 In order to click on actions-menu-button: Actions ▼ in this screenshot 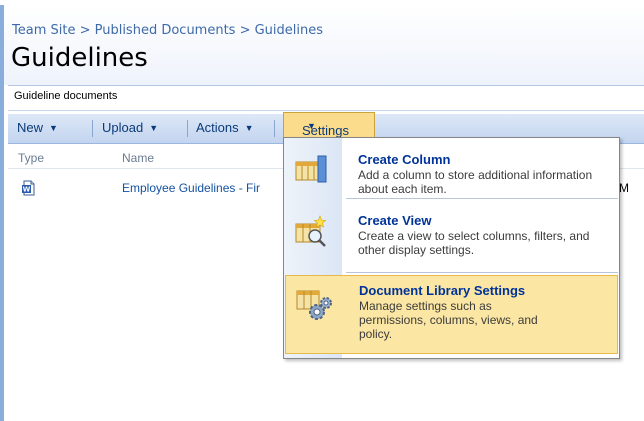, I will do `click(225, 127)`.